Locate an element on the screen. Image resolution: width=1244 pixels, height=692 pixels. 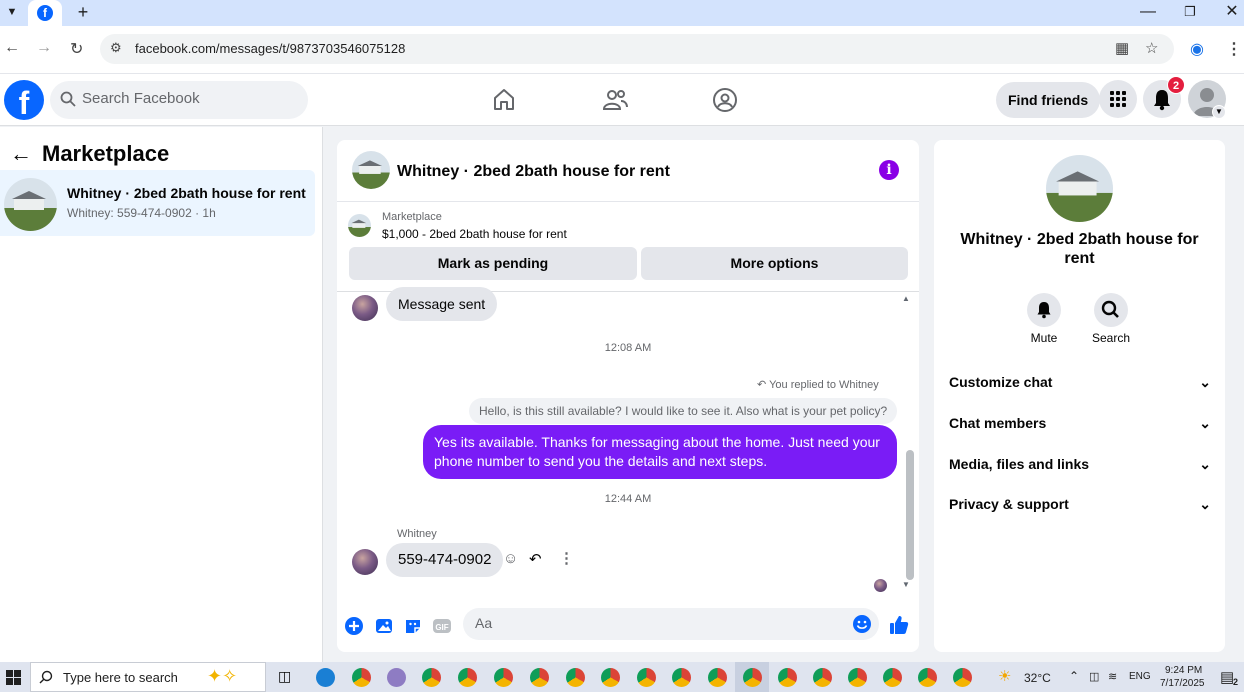
tab-list-chevron-down-icon: ▼ is located at coordinates (12, 13).